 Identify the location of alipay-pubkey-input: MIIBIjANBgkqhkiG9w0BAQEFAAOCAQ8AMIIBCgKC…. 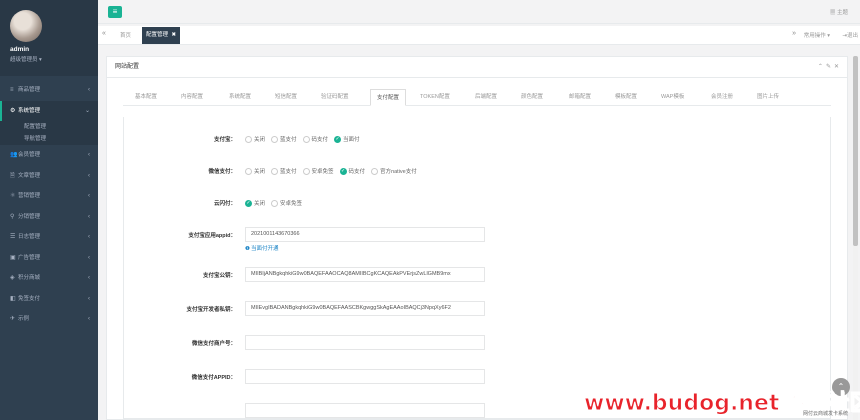
(365, 274).